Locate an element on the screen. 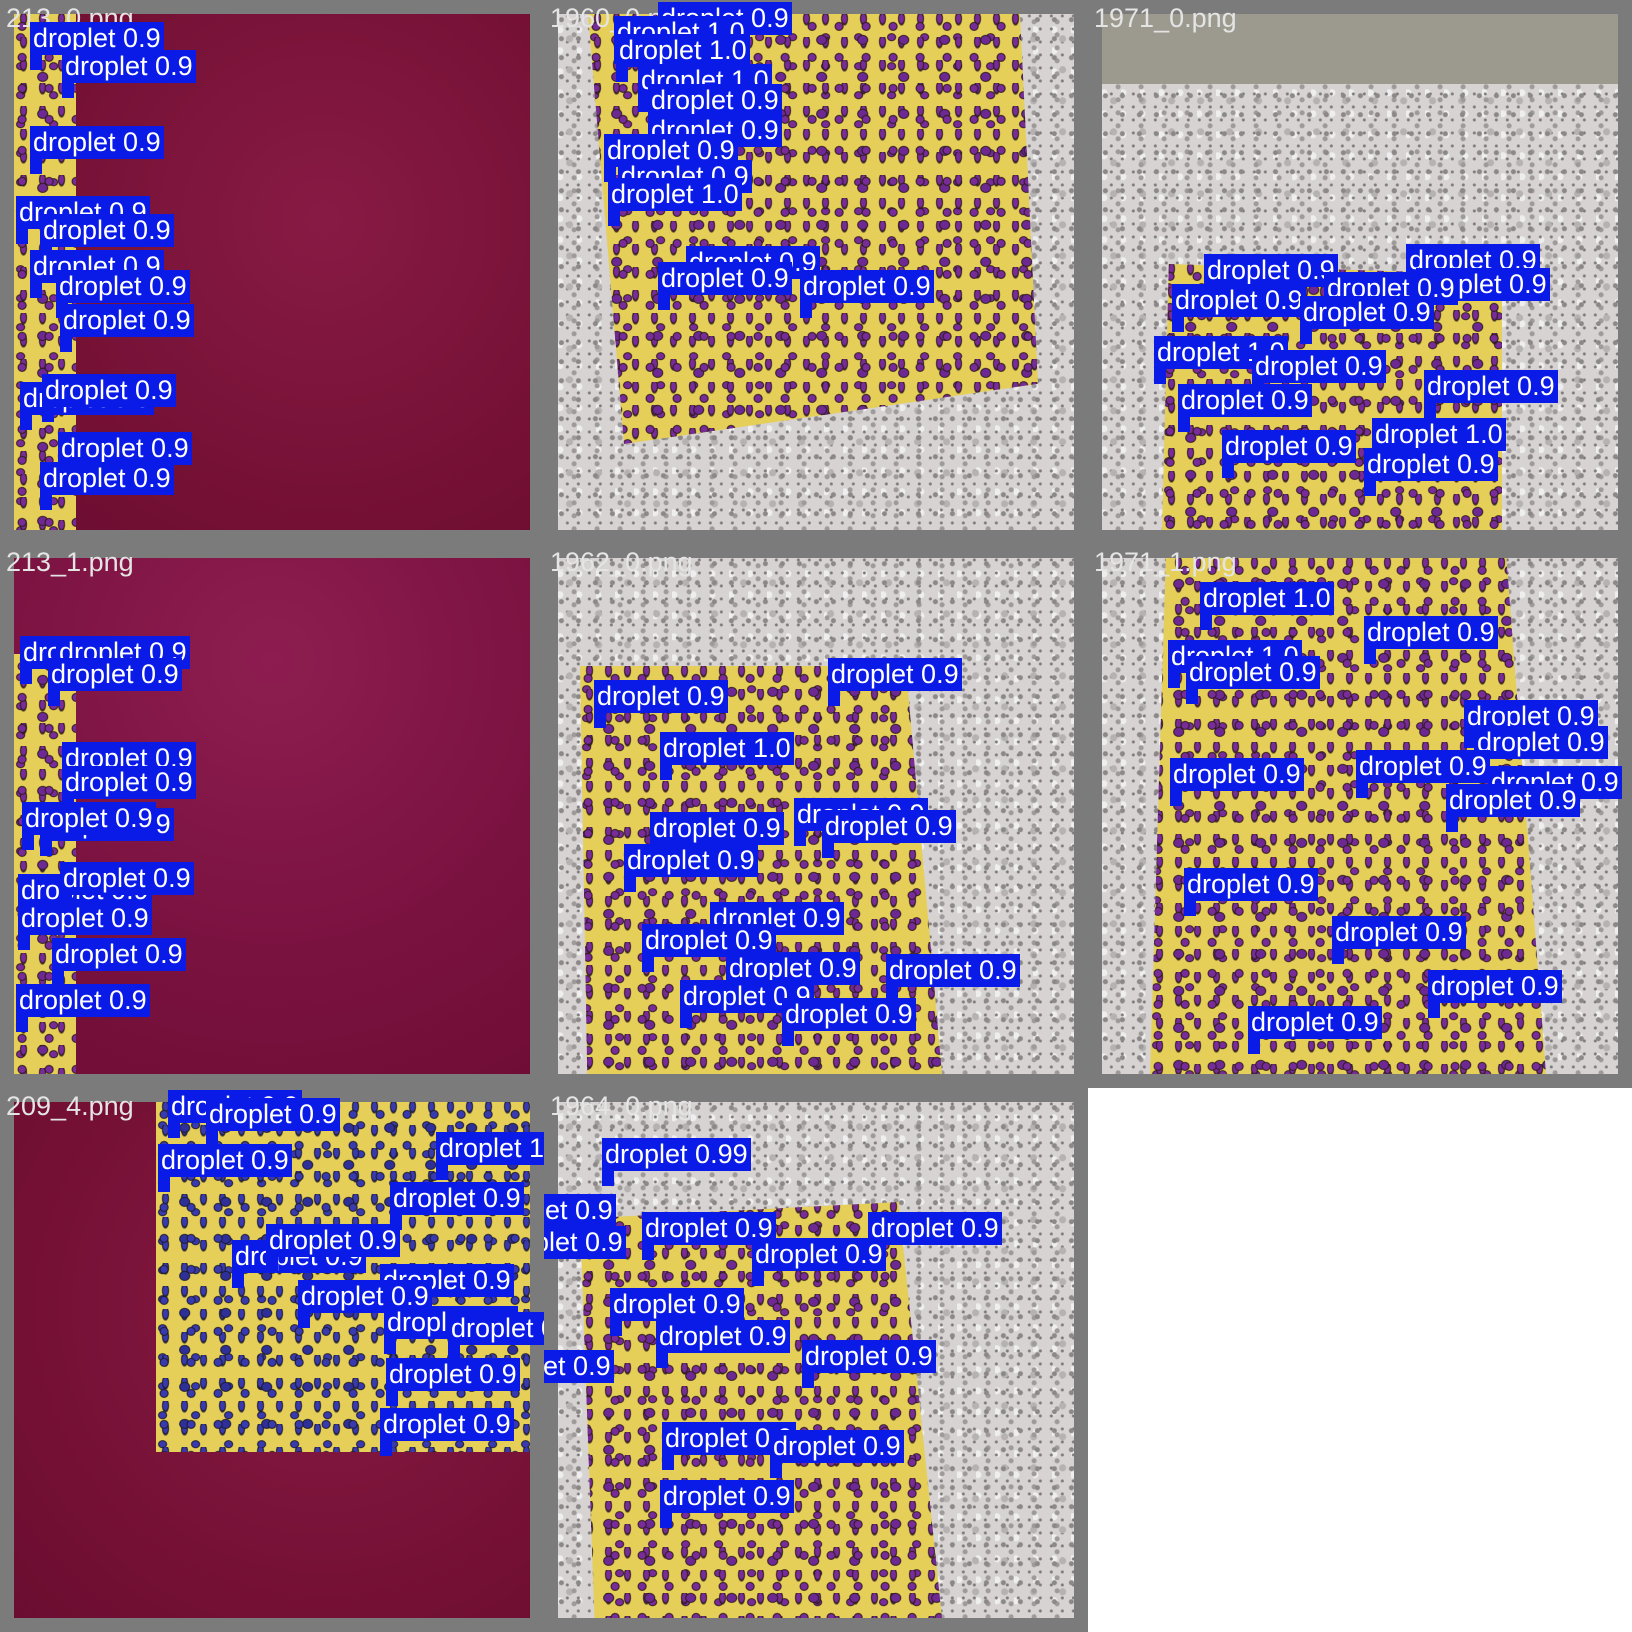 The width and height of the screenshot is (1632, 1632). empty-cell is located at coordinates (1360, 1360).